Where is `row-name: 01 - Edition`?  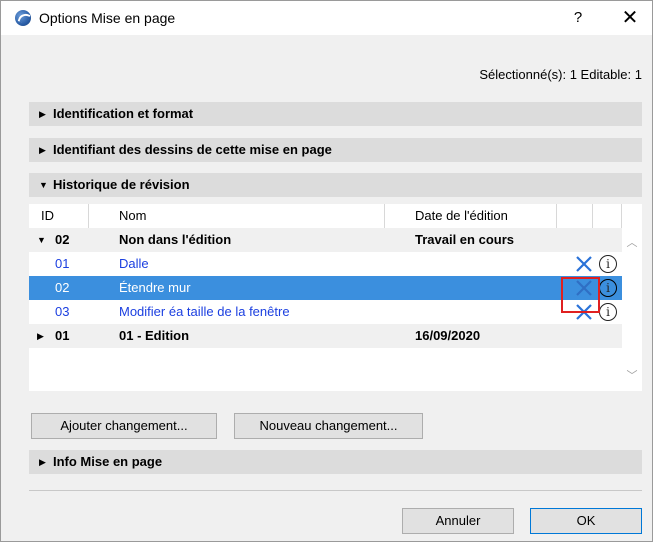 row-name: 01 - Edition is located at coordinates (154, 335).